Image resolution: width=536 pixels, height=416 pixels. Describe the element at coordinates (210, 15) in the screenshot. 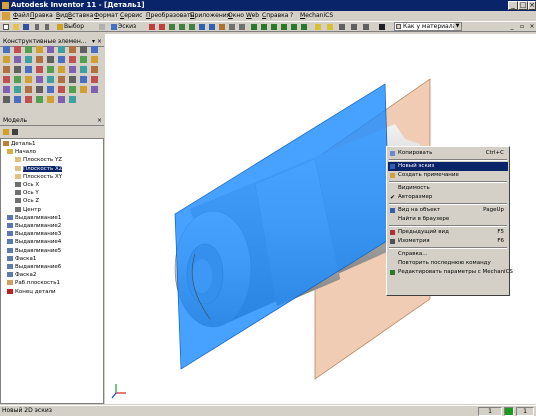

I see `menu-applications: Приложения` at that location.